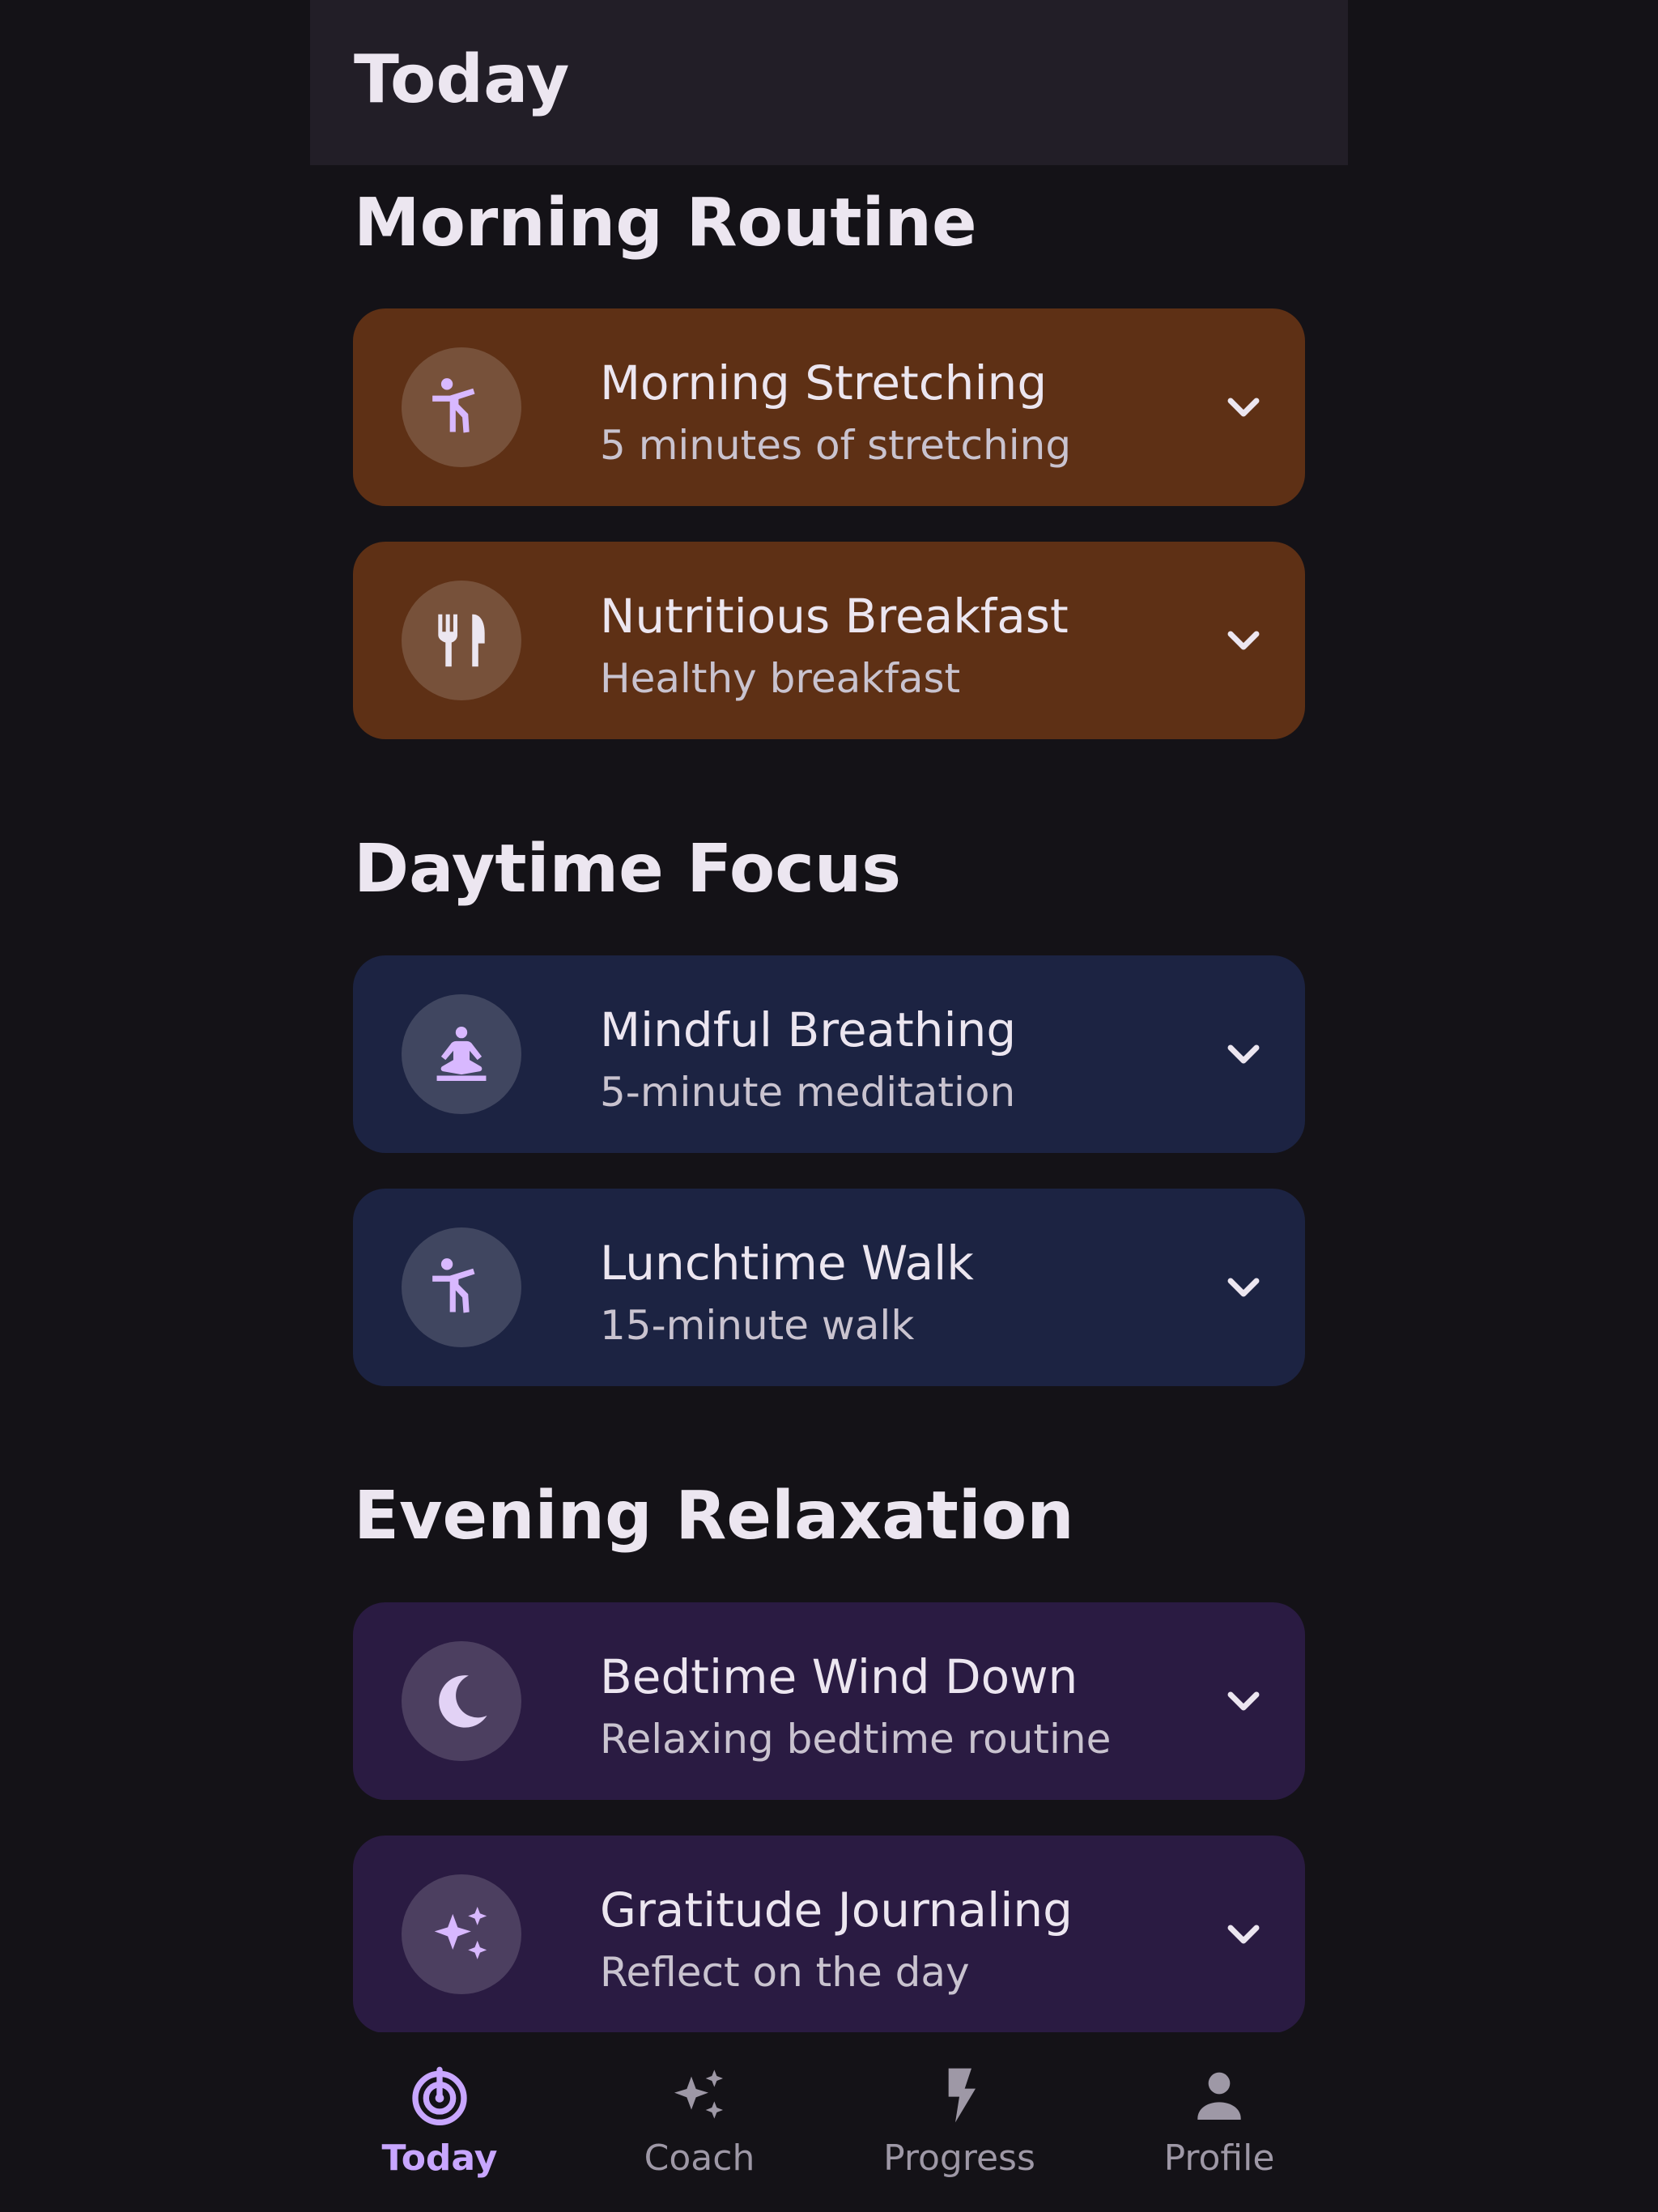 The width and height of the screenshot is (1658, 2212). I want to click on meditation-icon, so click(461, 1053).